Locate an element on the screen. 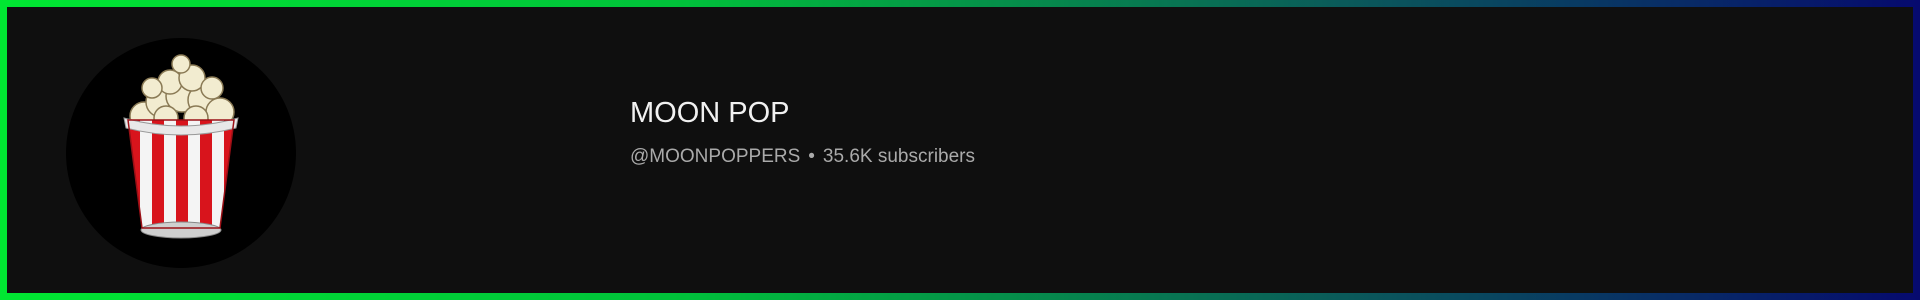 This screenshot has width=1920, height=300. popcorn-bucket-icon is located at coordinates (181, 146).